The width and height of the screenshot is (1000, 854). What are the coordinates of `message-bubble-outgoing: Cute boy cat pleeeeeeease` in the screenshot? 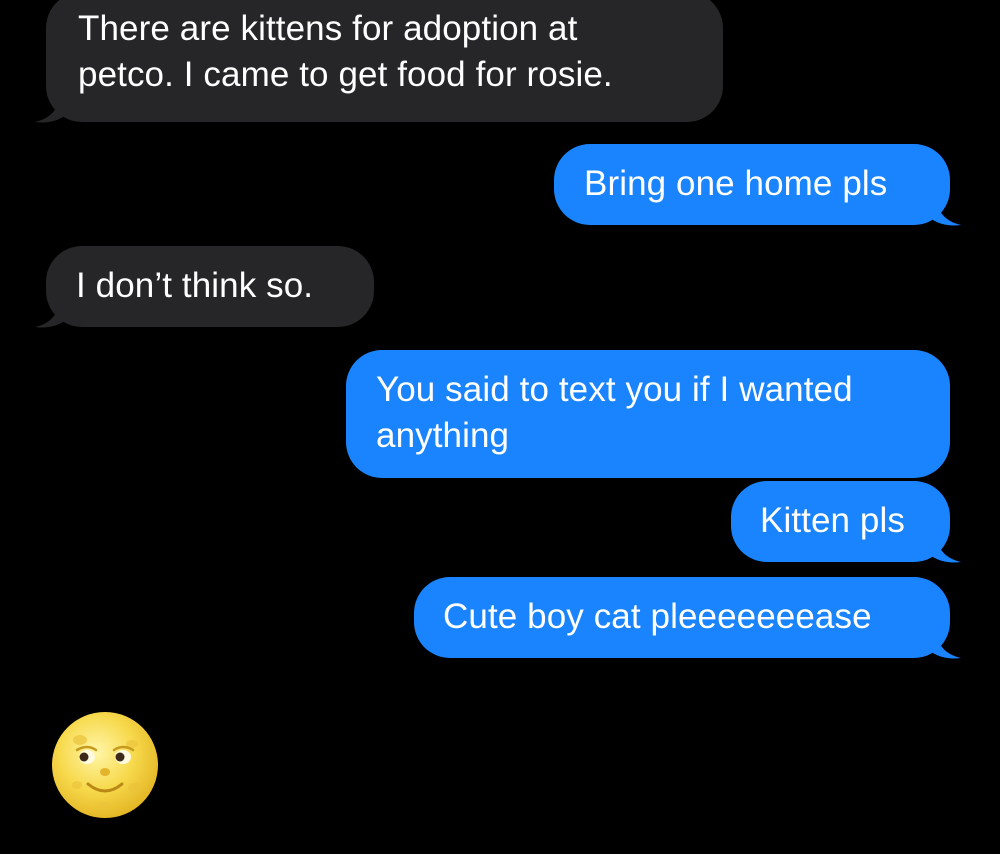 It's located at (687, 618).